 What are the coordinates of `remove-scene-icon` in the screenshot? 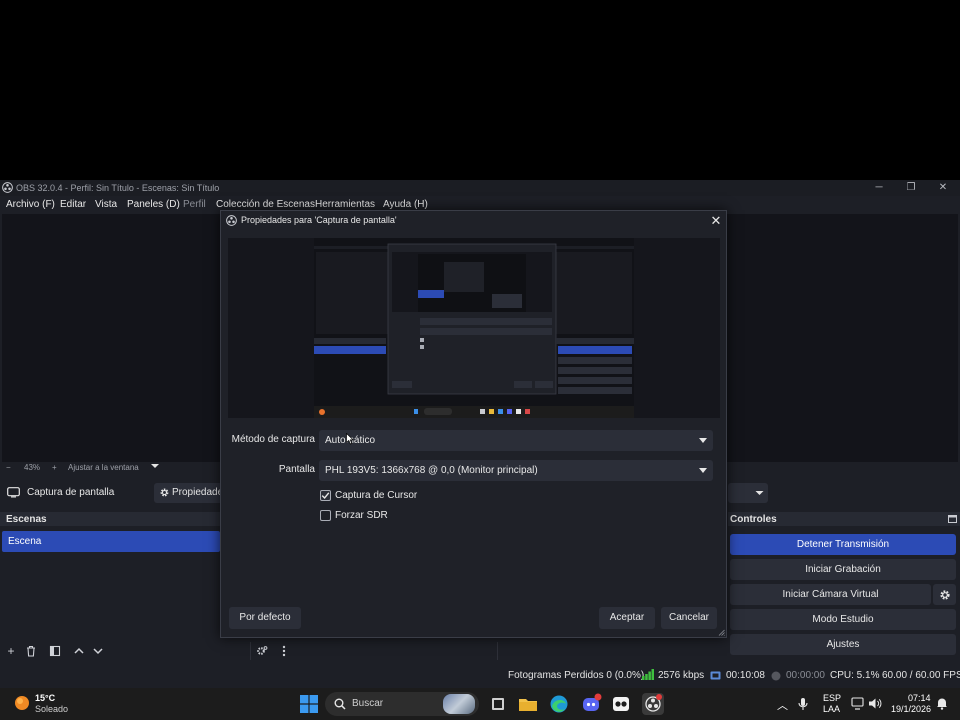 It's located at (31, 651).